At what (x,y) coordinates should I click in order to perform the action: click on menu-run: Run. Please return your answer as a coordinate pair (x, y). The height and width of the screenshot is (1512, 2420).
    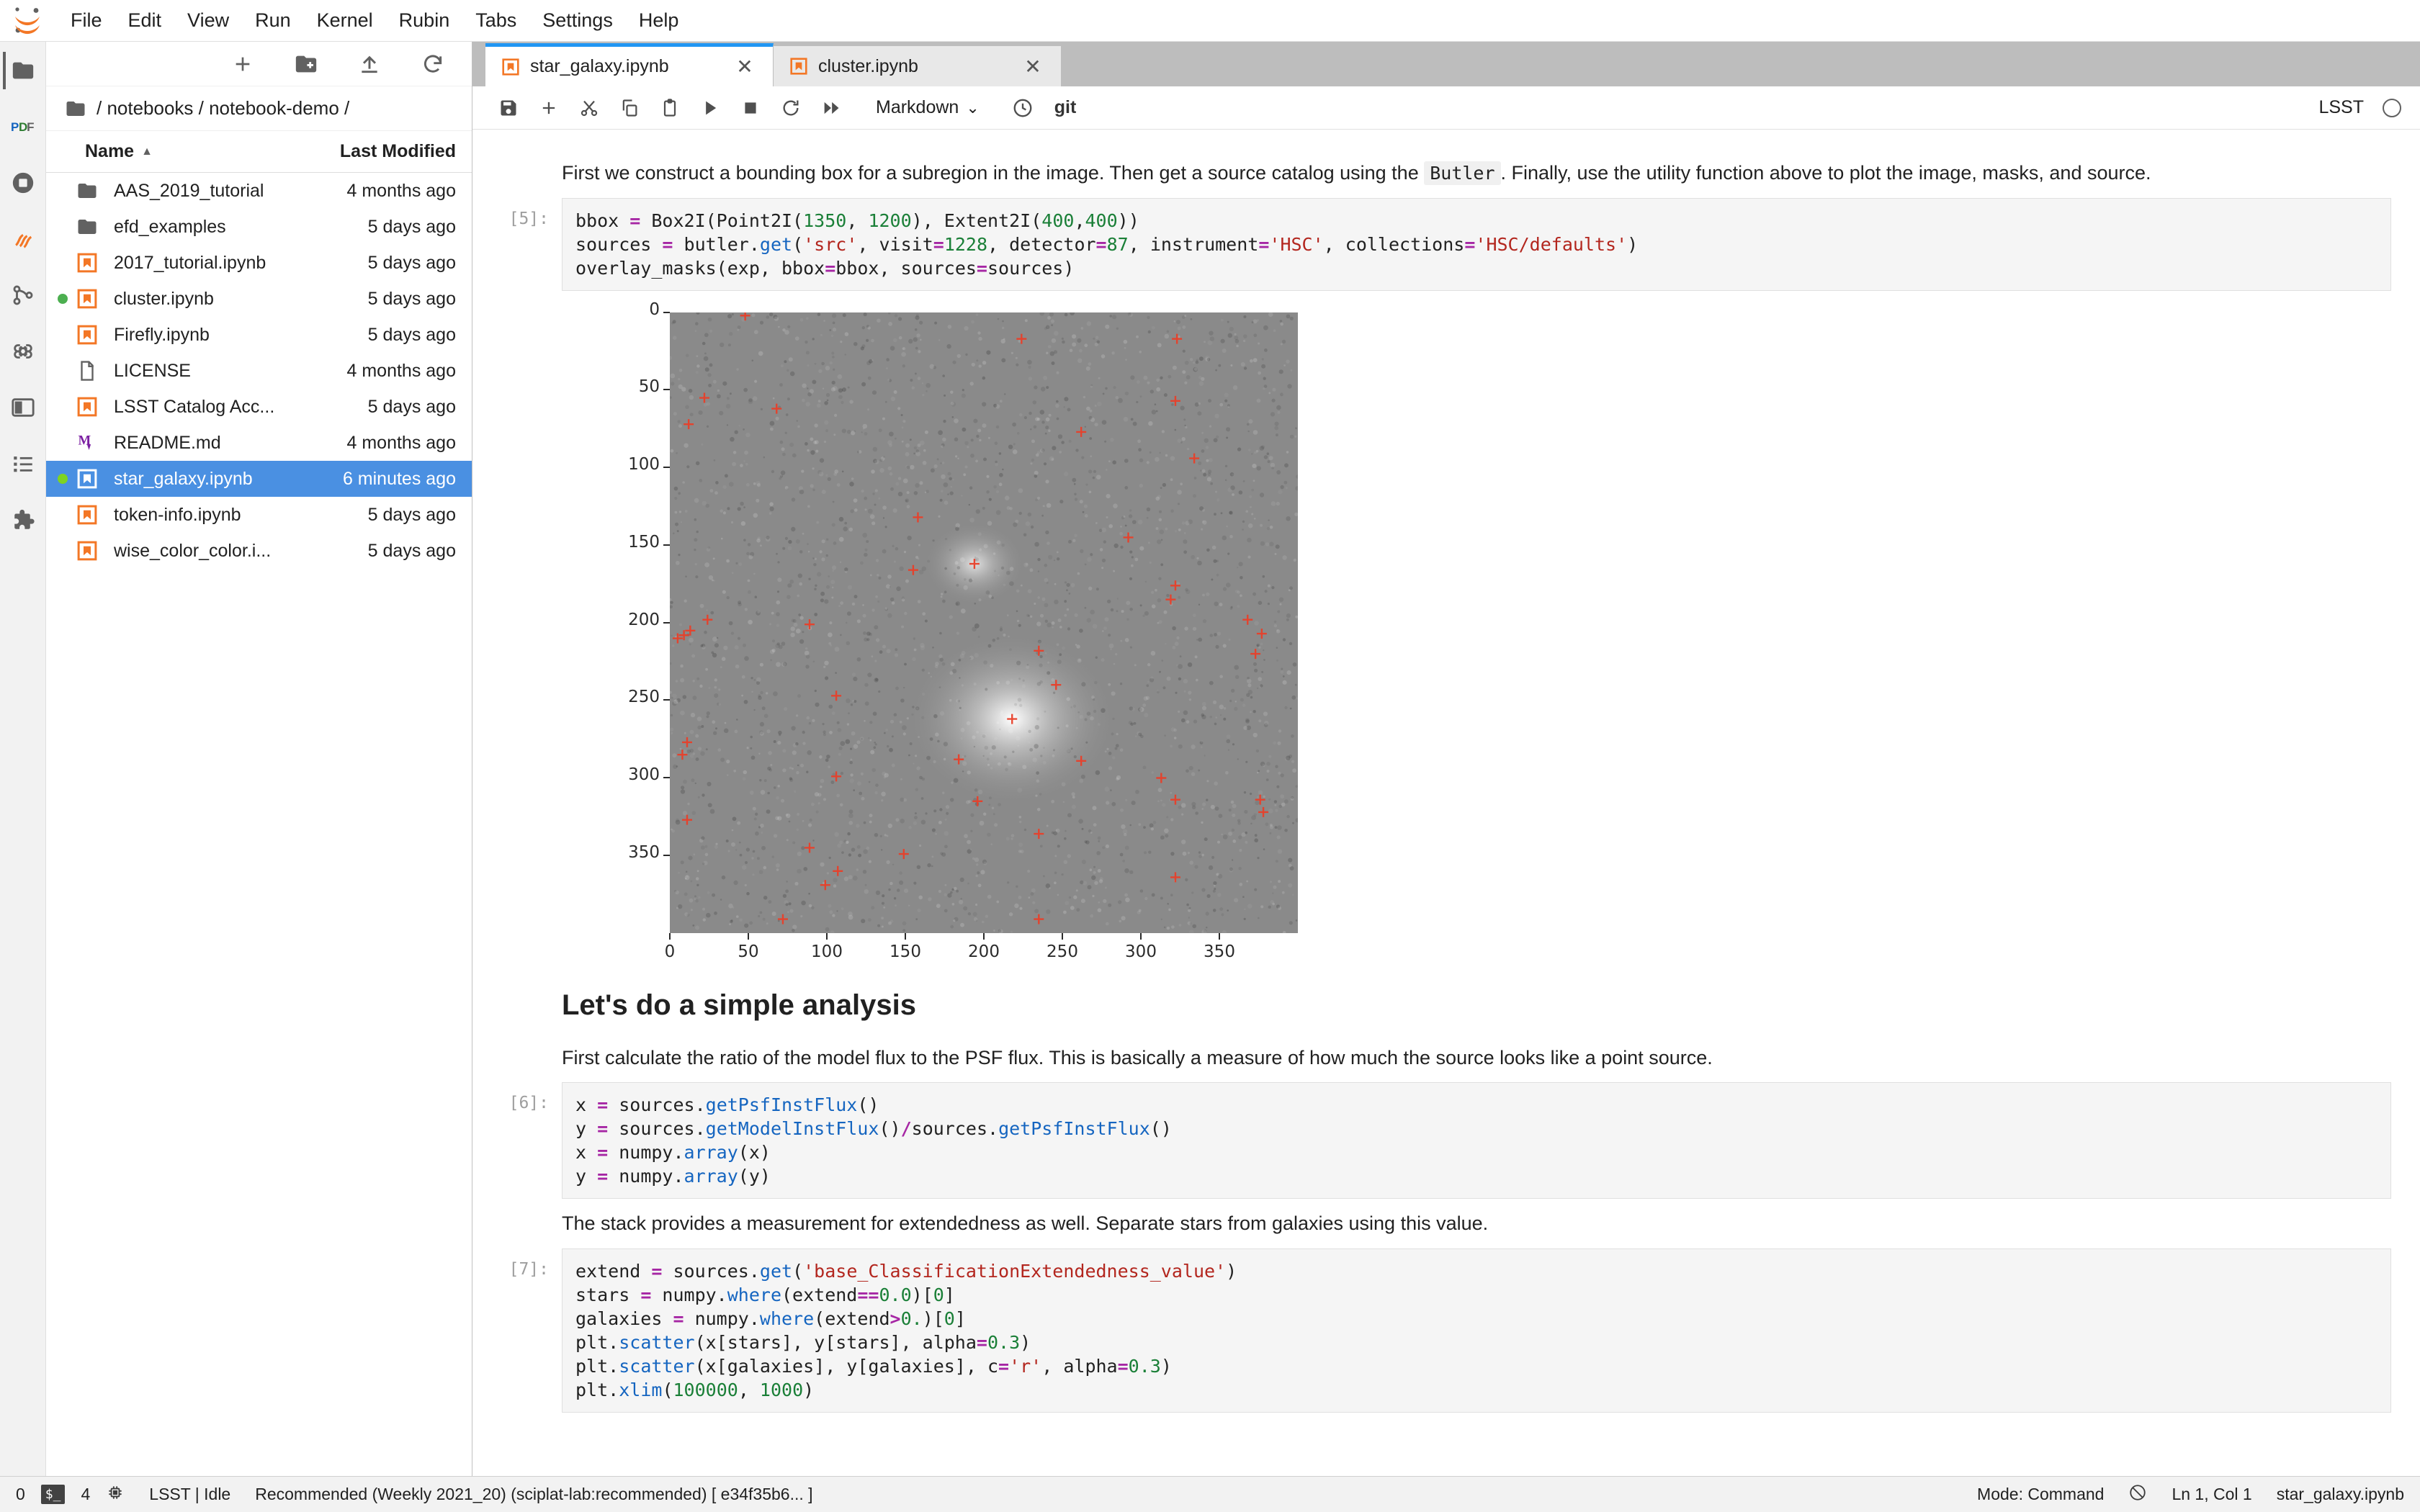
    Looking at the image, I should click on (273, 20).